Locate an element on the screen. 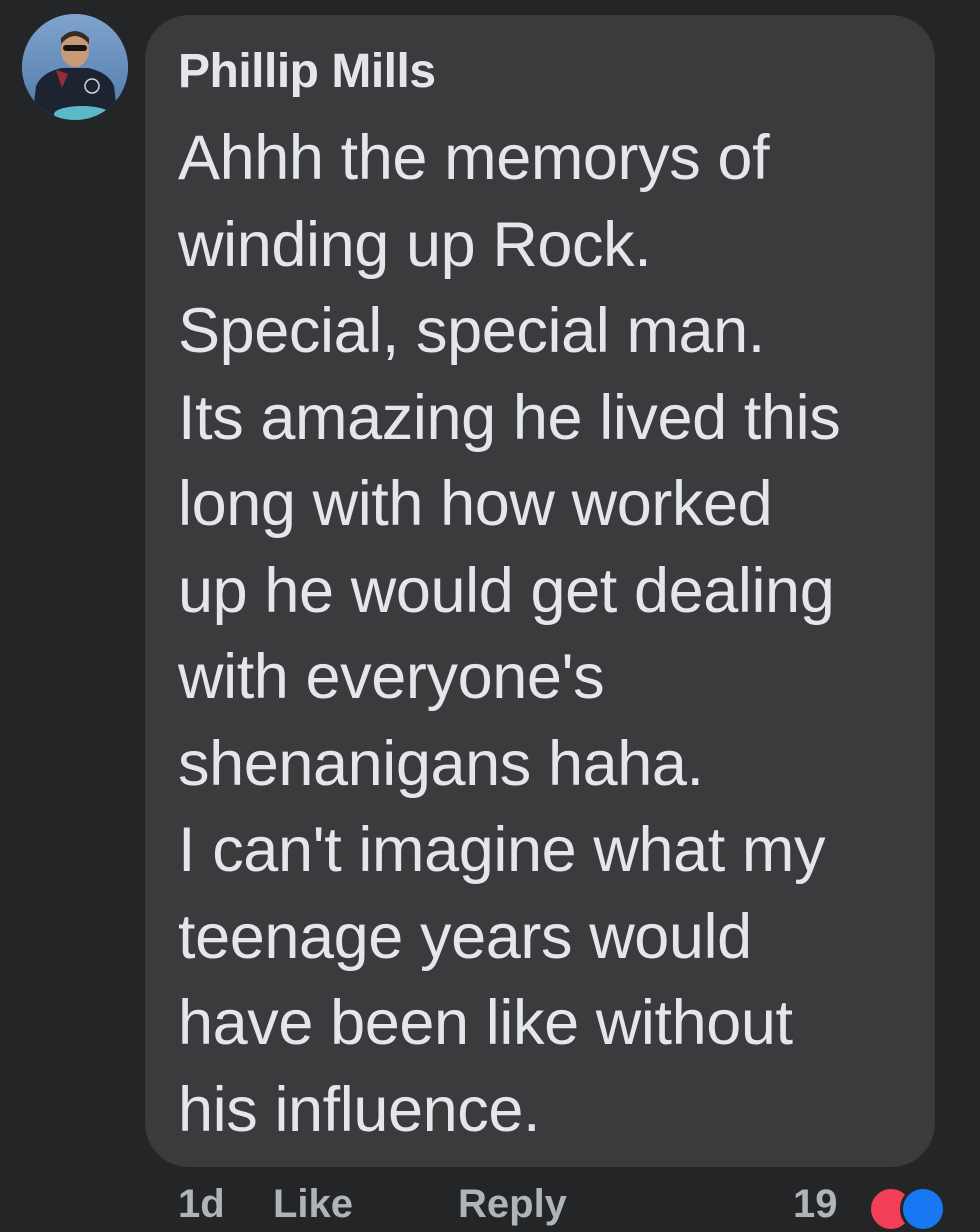  comment-text-line: I can't imagine what my is located at coordinates (502, 850).